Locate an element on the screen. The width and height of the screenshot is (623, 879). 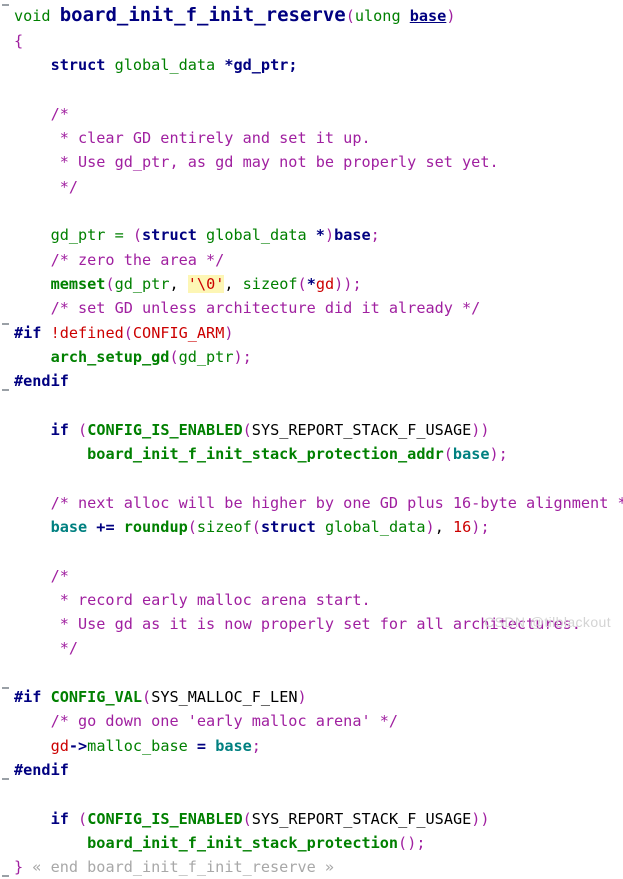
dereference-star: * is located at coordinates (311, 283).